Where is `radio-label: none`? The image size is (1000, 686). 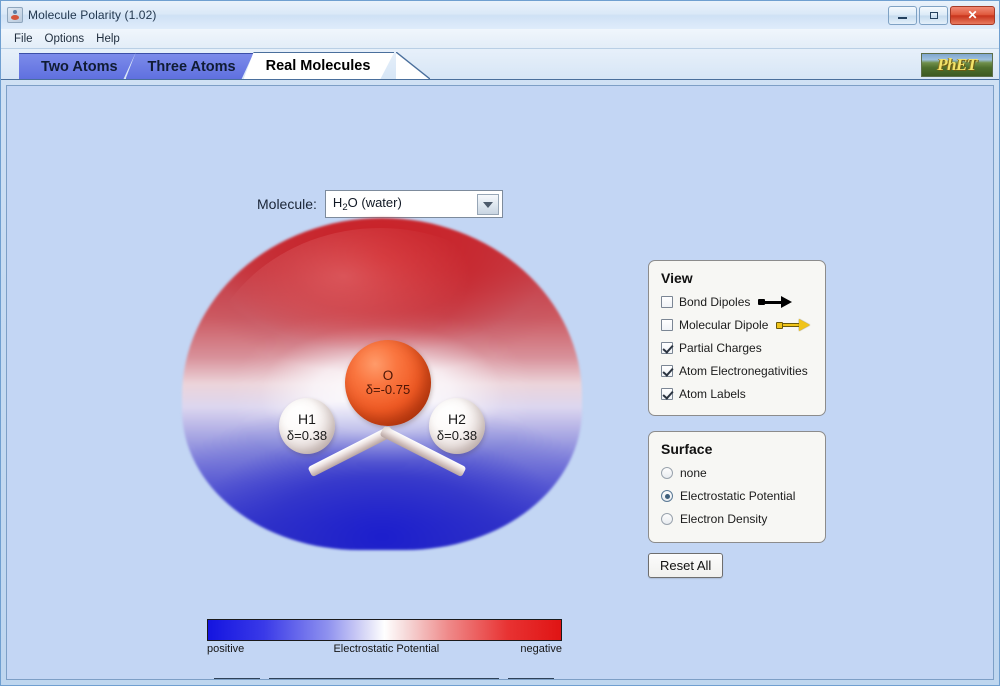
radio-label: none is located at coordinates (693, 473).